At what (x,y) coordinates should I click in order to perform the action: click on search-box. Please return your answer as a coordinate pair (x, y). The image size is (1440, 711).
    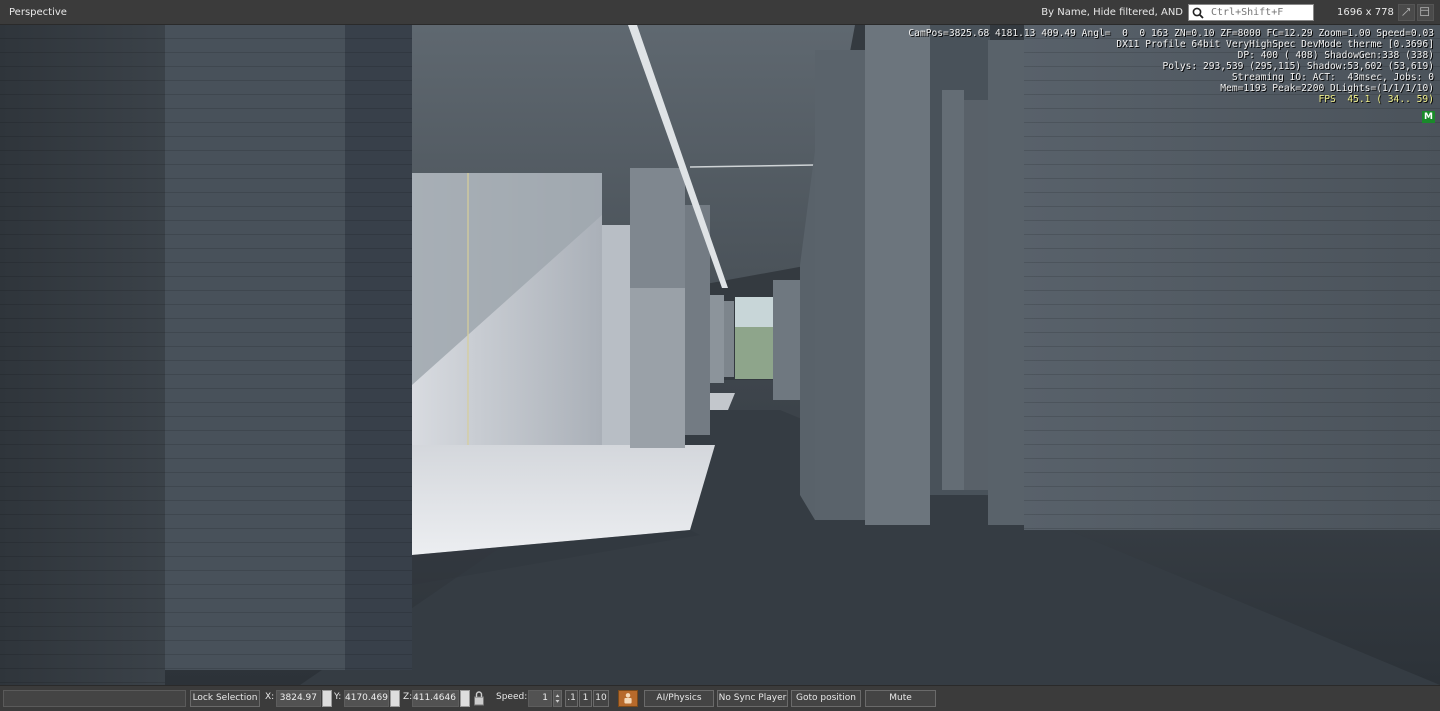
    Looking at the image, I should click on (1251, 12).